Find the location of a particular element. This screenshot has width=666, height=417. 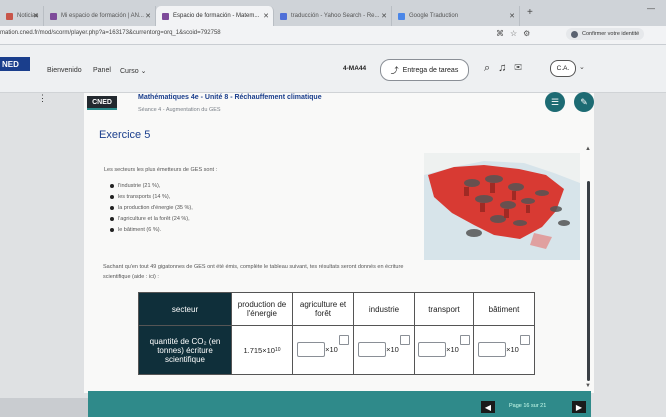

tab-noticias: Noticias ✕ is located at coordinates (22, 16).